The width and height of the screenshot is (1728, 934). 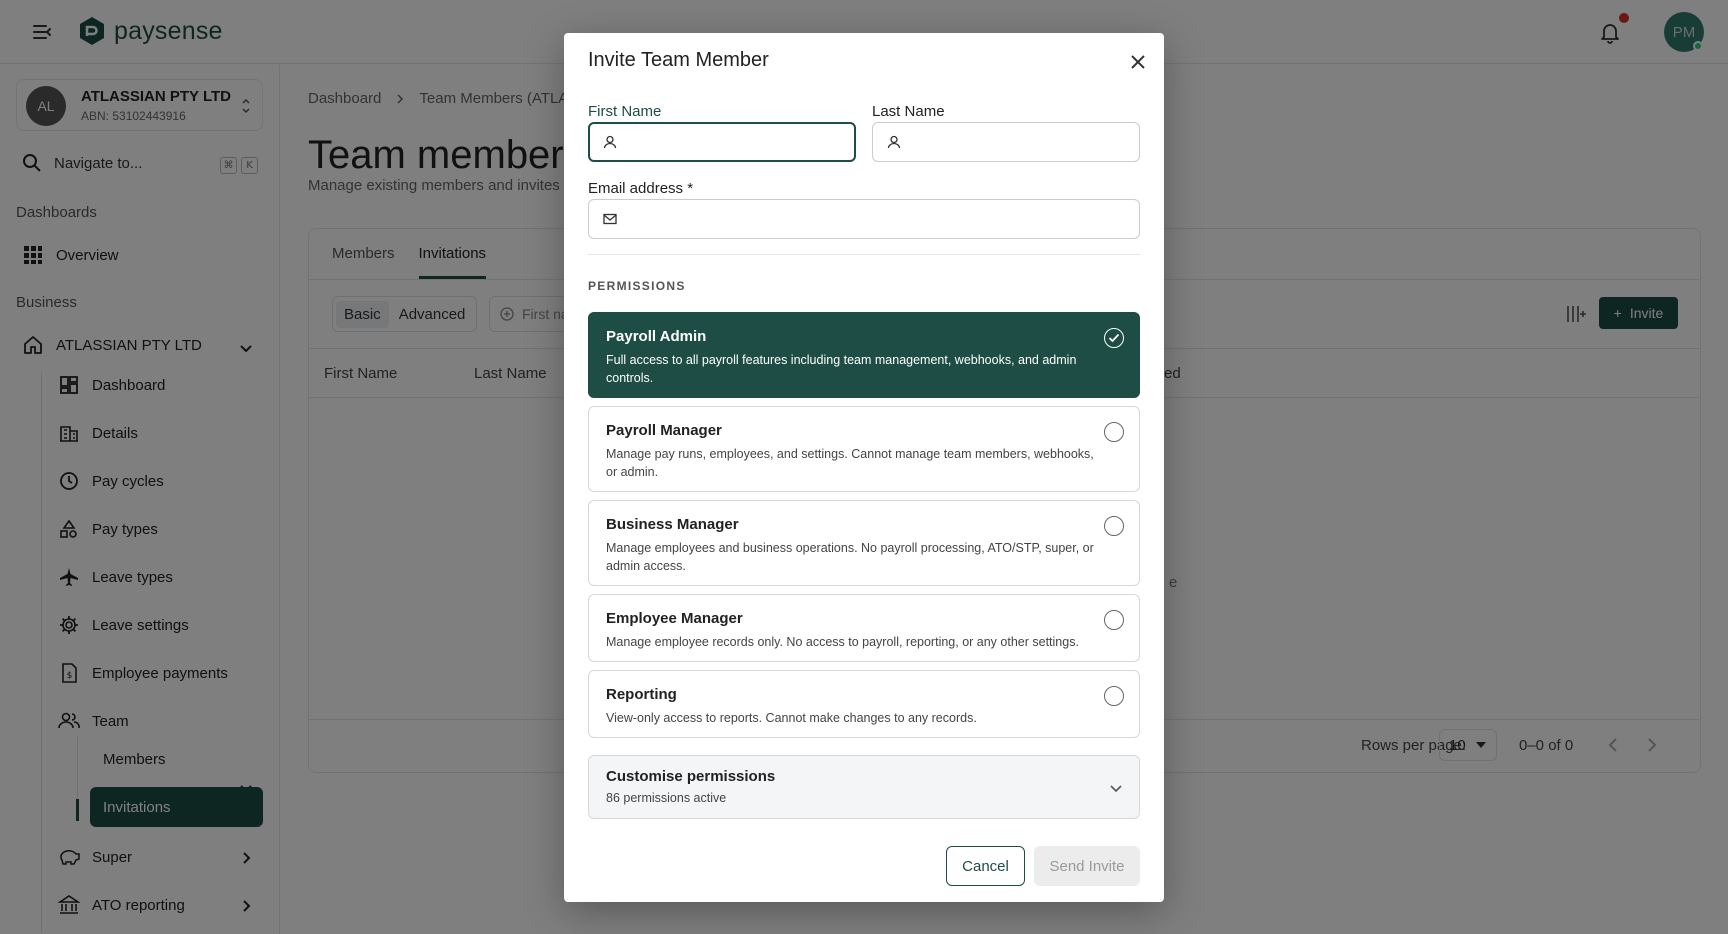 I want to click on email-label: Email address *, so click(x=641, y=188).